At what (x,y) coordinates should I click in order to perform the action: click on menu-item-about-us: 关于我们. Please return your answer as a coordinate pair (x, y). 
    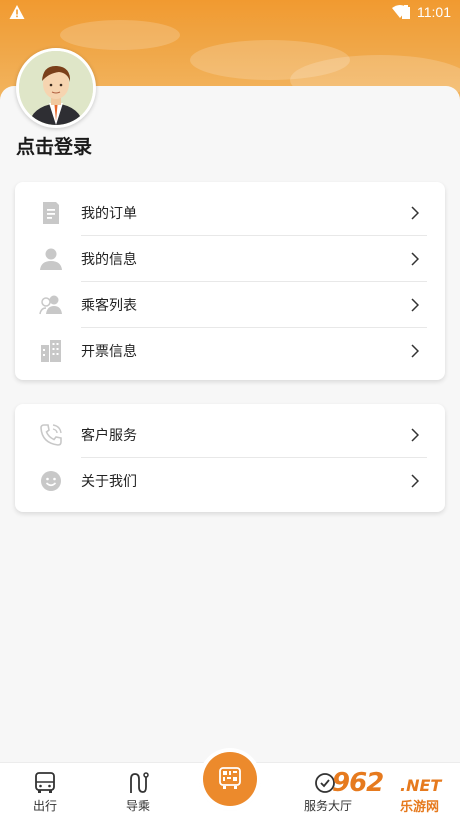
    Looking at the image, I should click on (230, 481).